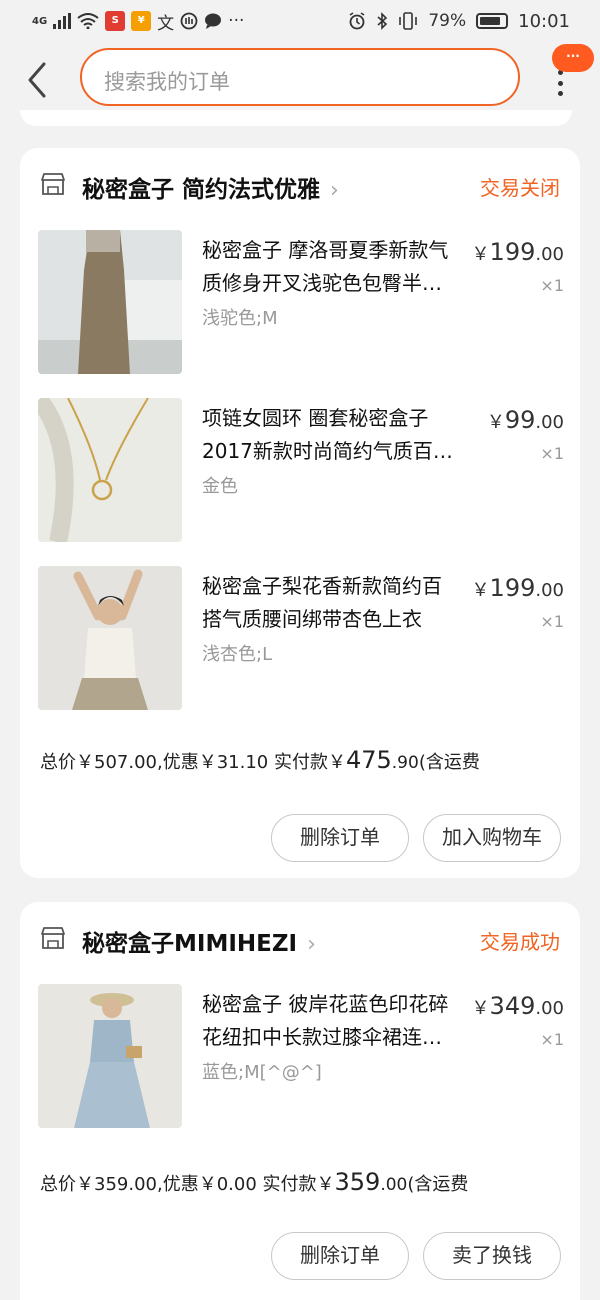 The height and width of the screenshot is (1300, 600). Describe the element at coordinates (166, 23) in the screenshot. I see `translate-icon: 文` at that location.